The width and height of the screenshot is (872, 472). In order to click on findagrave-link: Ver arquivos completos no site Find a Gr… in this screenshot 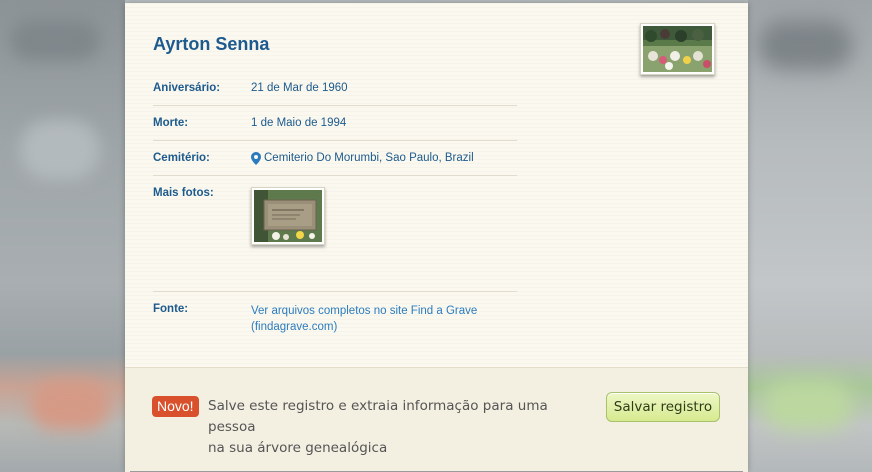, I will do `click(364, 319)`.